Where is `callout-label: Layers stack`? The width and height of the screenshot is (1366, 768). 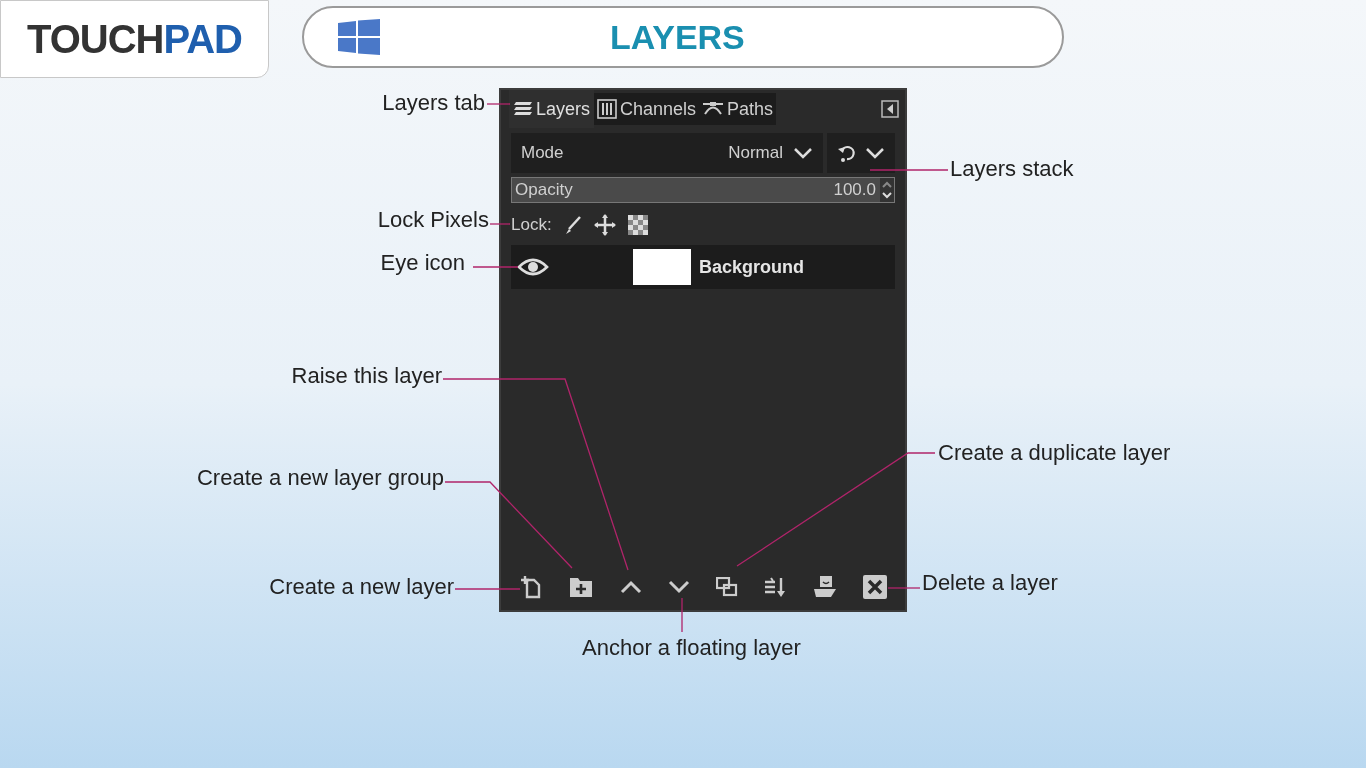
callout-label: Layers stack is located at coordinates (1012, 169).